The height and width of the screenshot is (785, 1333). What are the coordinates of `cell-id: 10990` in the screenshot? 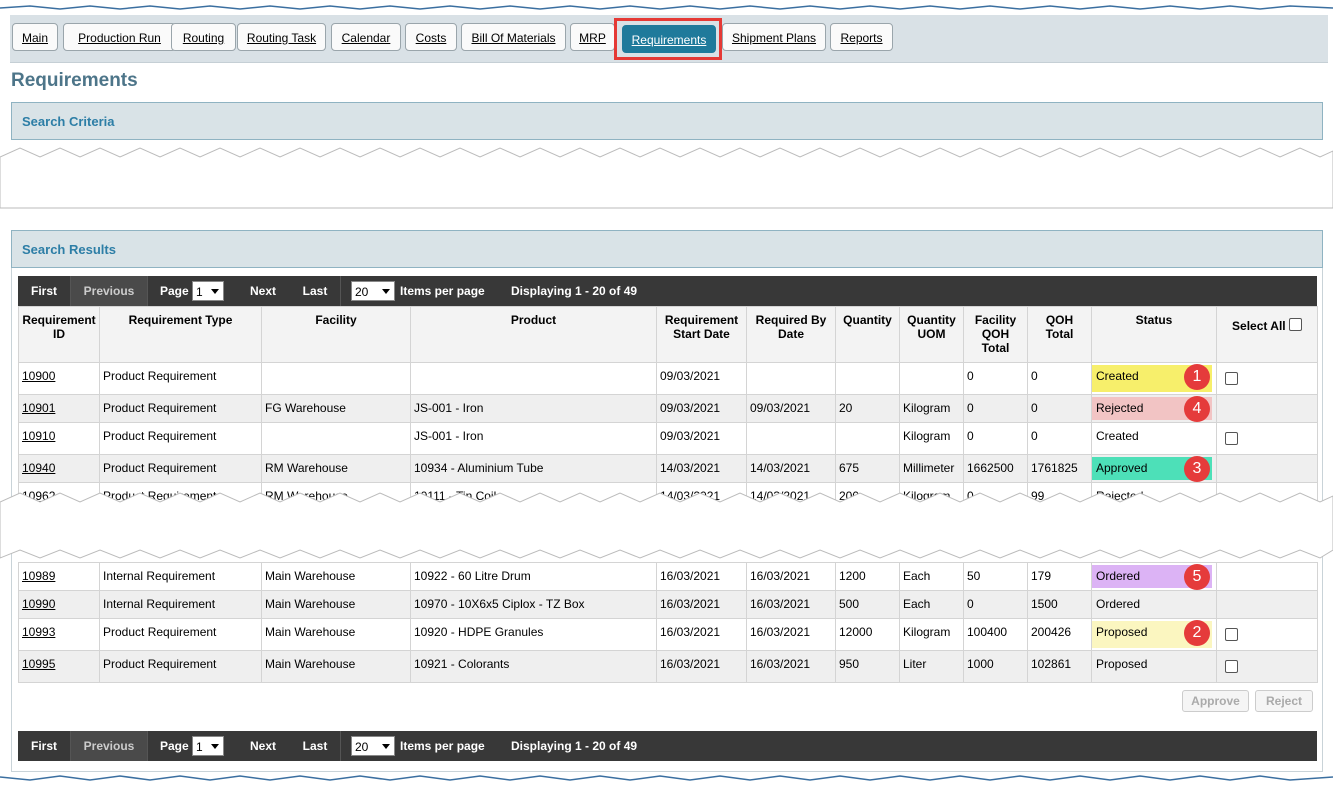 It's located at (59, 604).